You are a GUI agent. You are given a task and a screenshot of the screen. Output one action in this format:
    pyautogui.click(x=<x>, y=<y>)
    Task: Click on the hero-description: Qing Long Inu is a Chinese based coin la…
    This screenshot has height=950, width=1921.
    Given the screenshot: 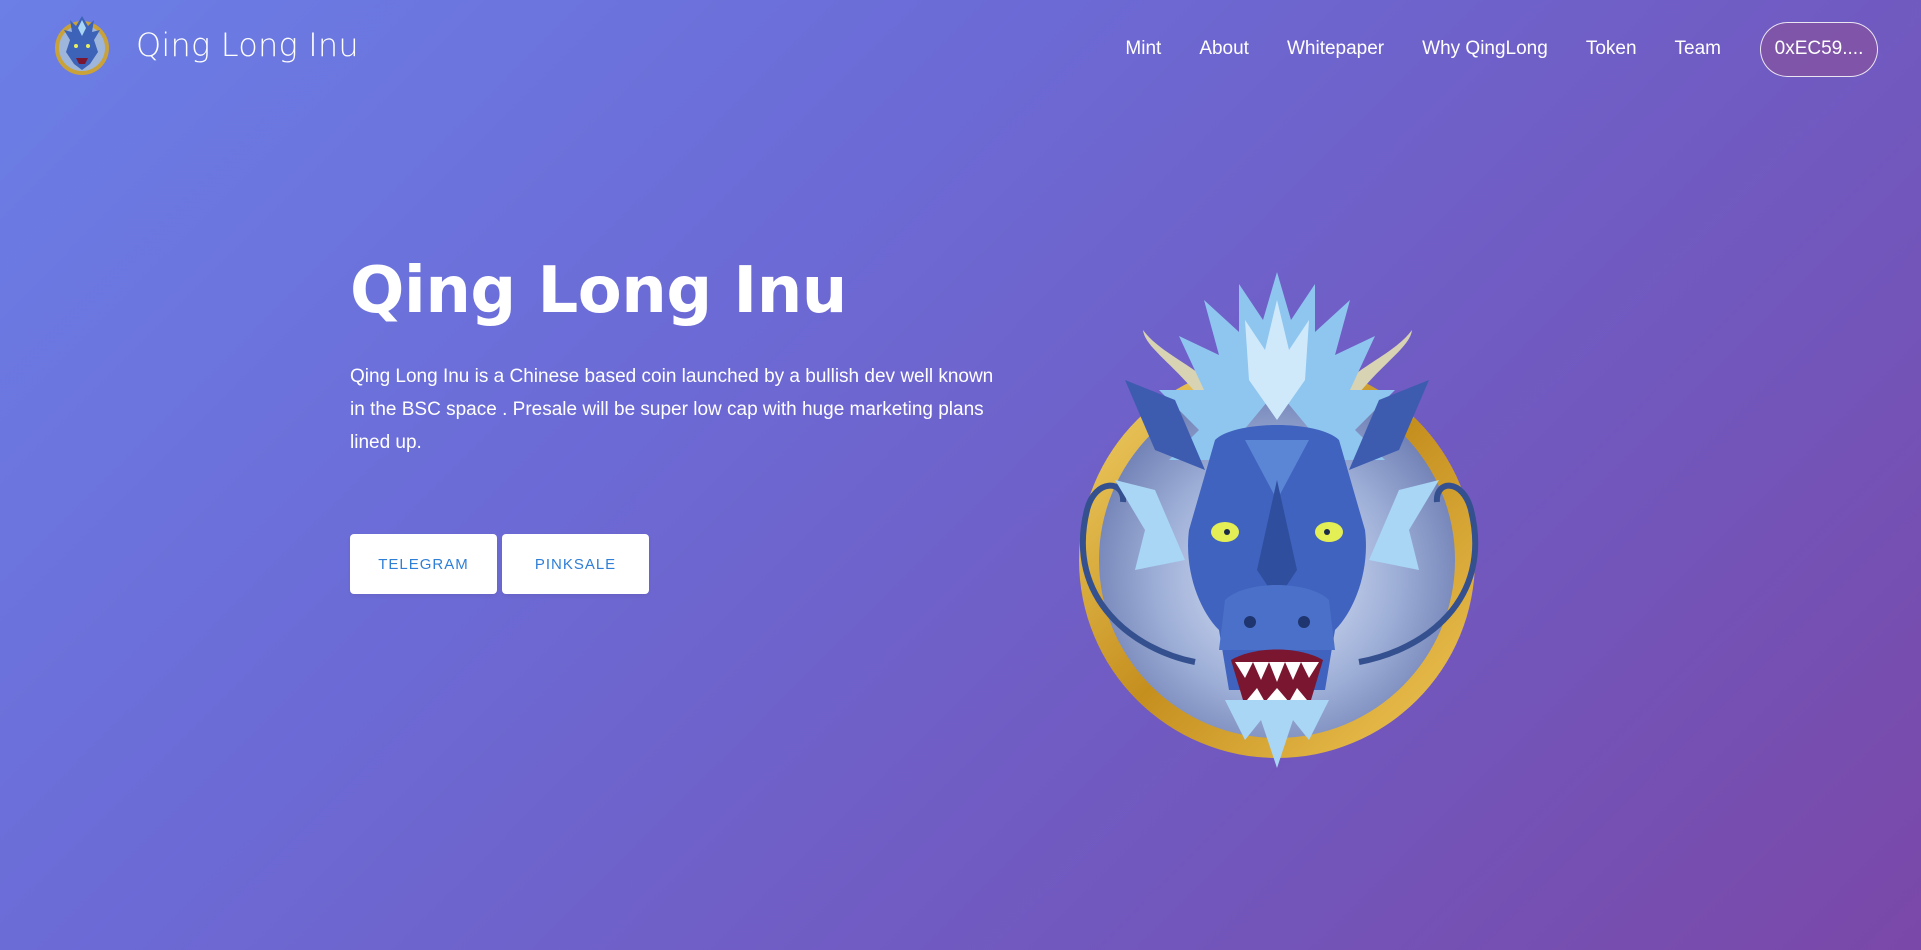 What is the action you would take?
    pyautogui.click(x=672, y=409)
    